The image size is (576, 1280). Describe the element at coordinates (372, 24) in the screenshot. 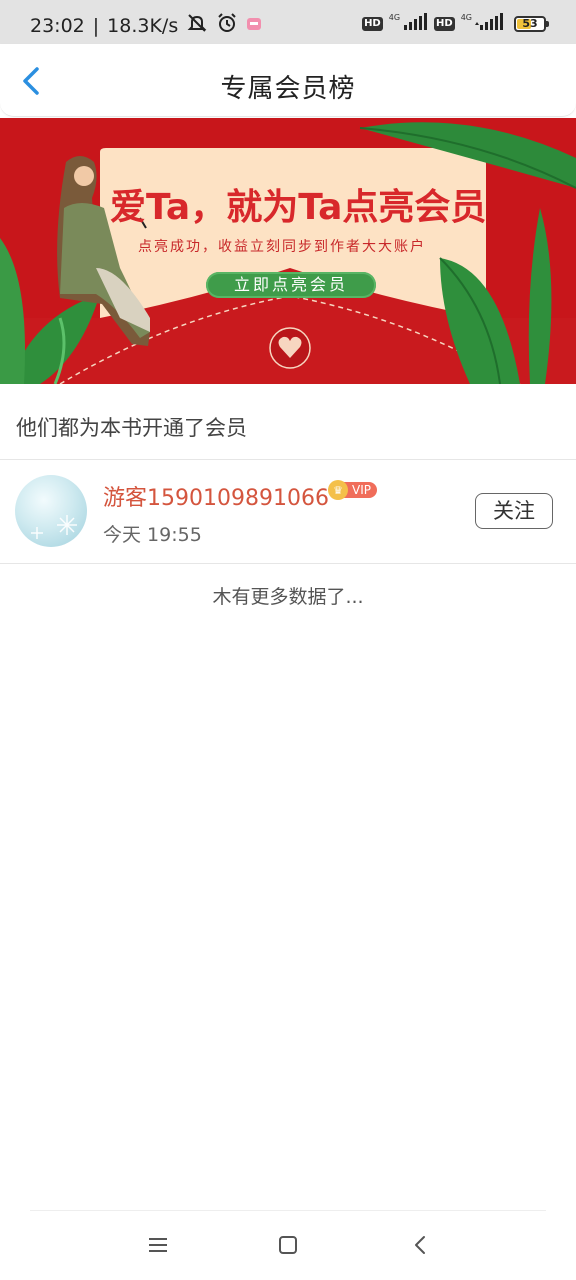

I see `hd-badge: HD` at that location.